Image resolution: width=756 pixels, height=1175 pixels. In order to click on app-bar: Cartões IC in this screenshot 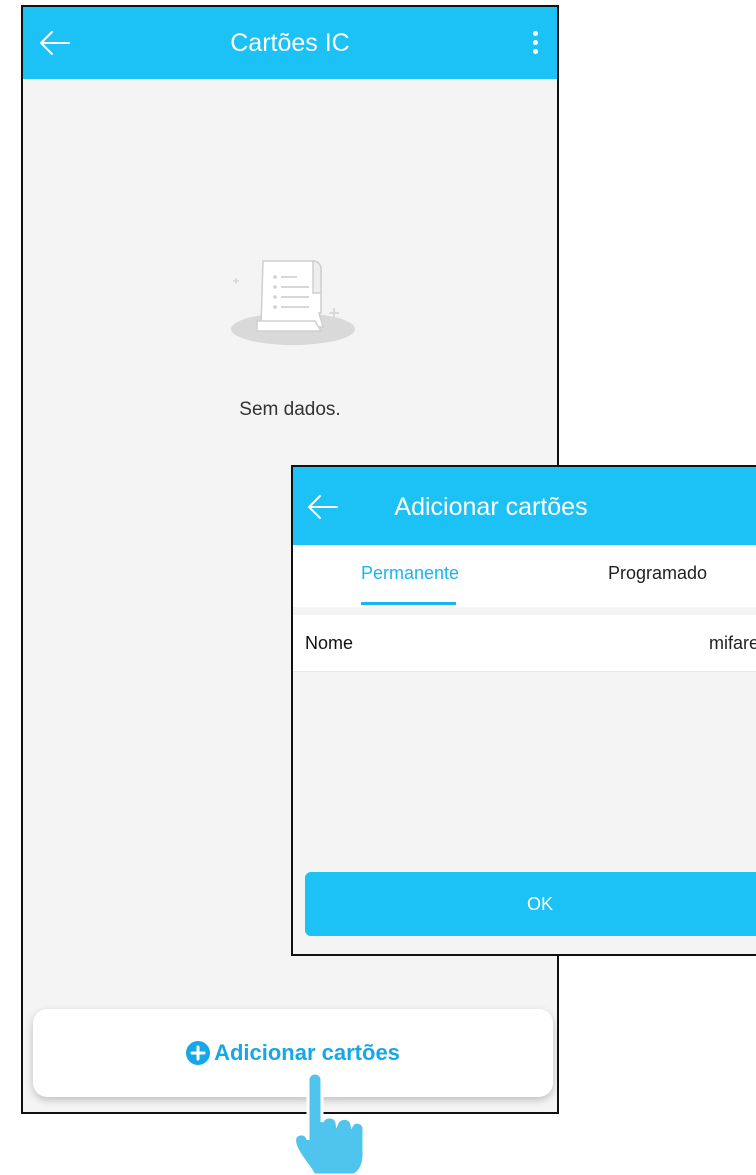, I will do `click(290, 43)`.